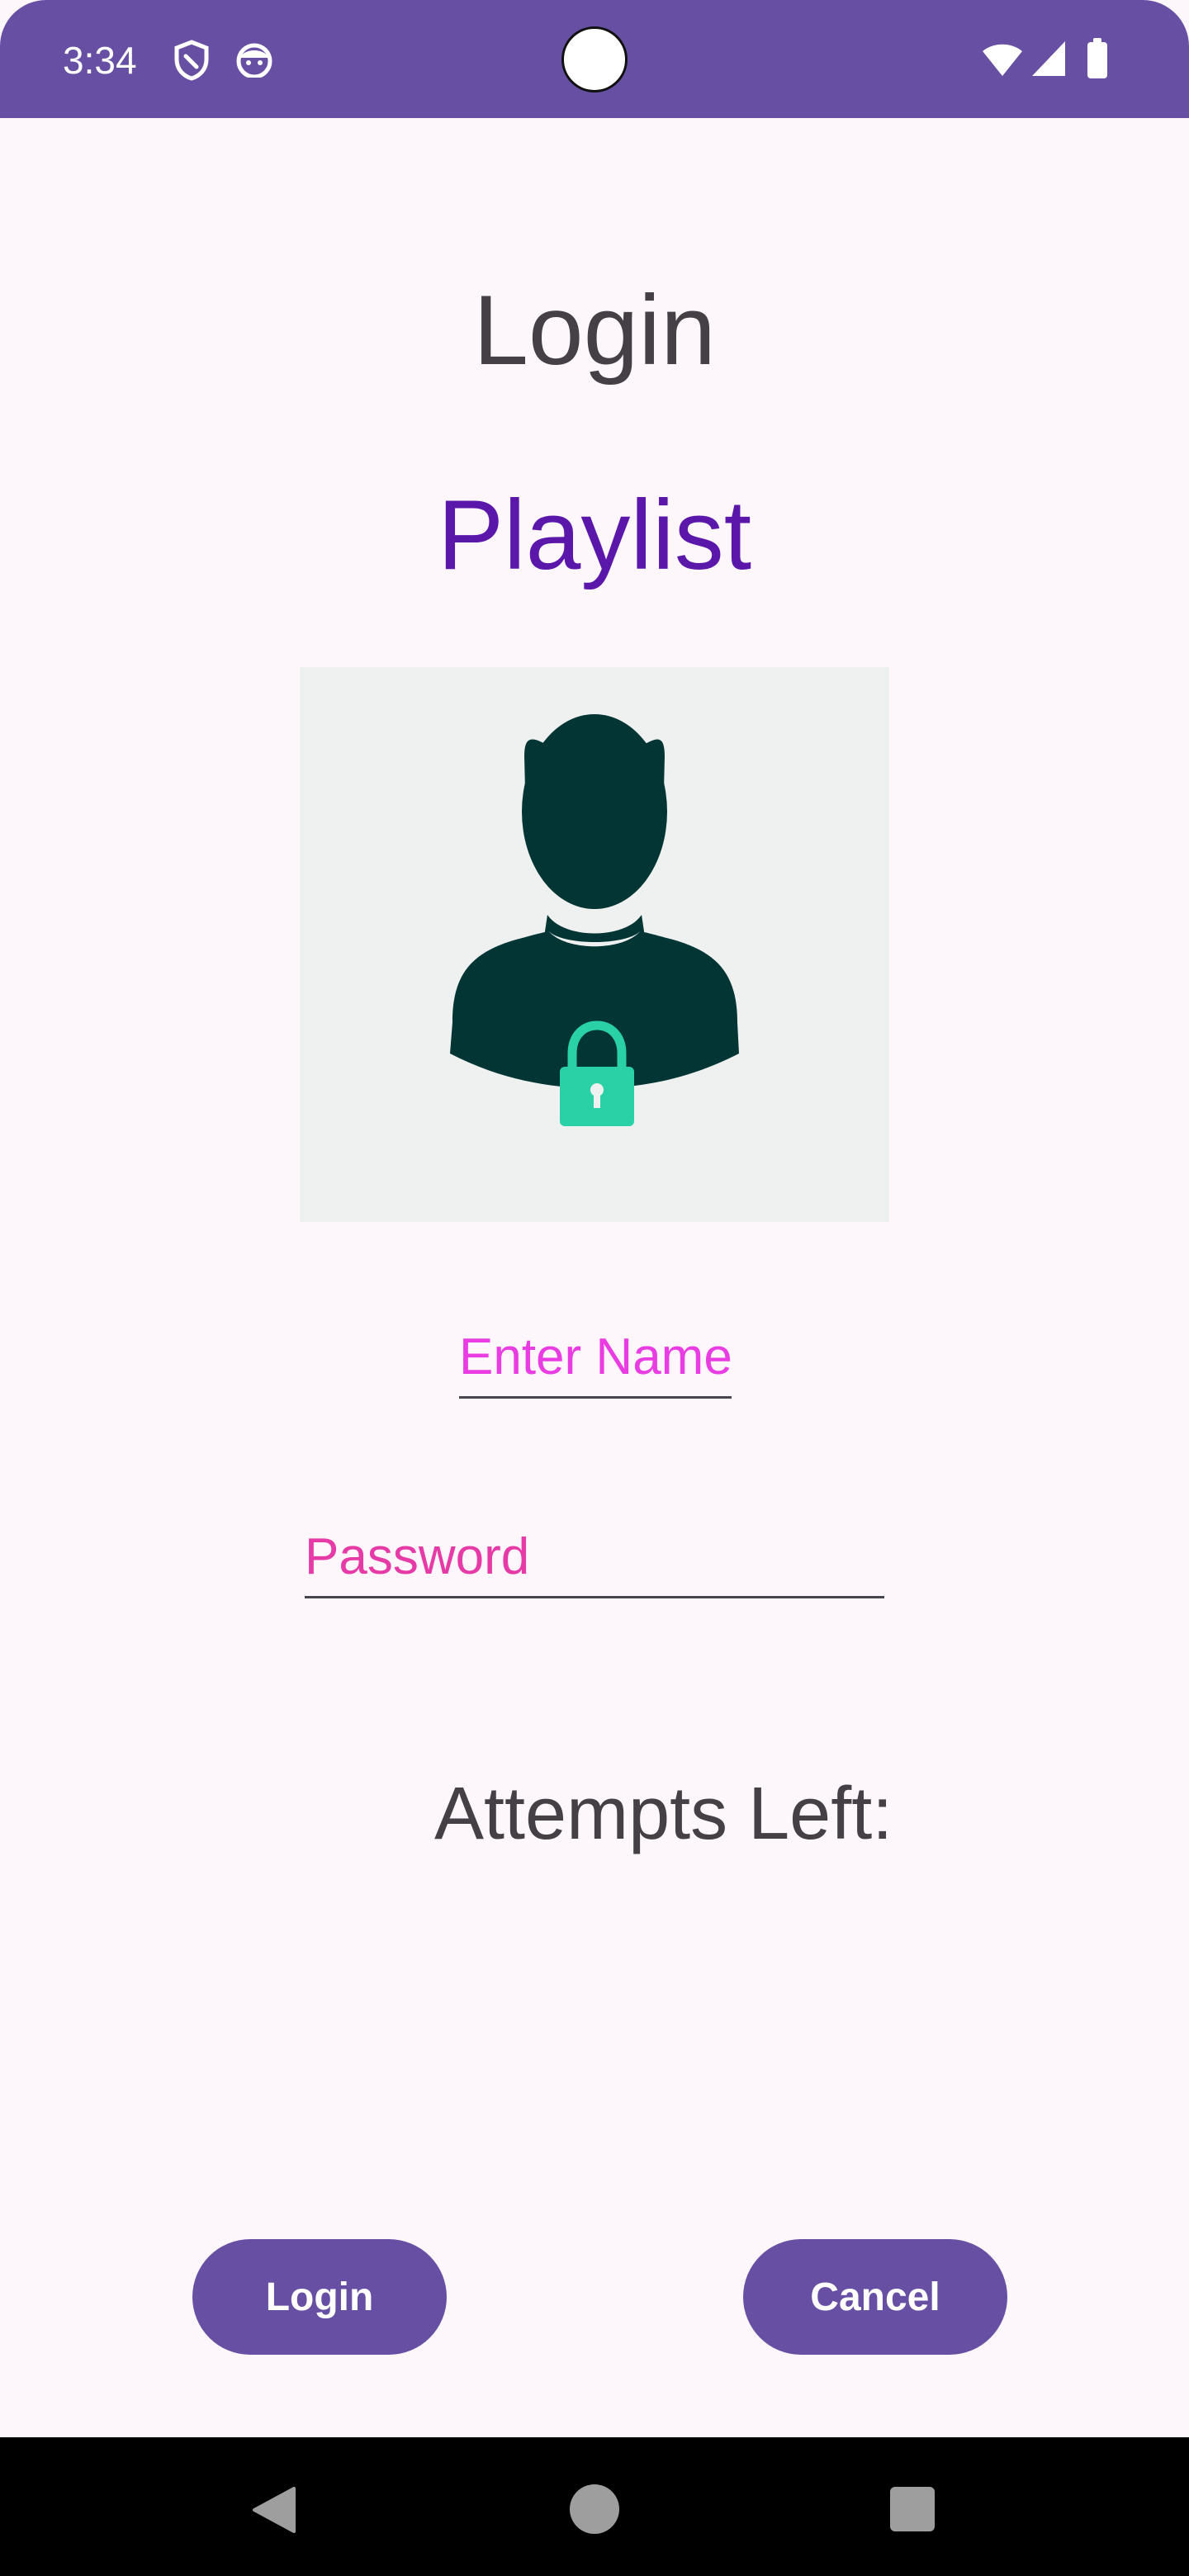  What do you see at coordinates (594, 535) in the screenshot?
I see `app-subtitle: Playlist` at bounding box center [594, 535].